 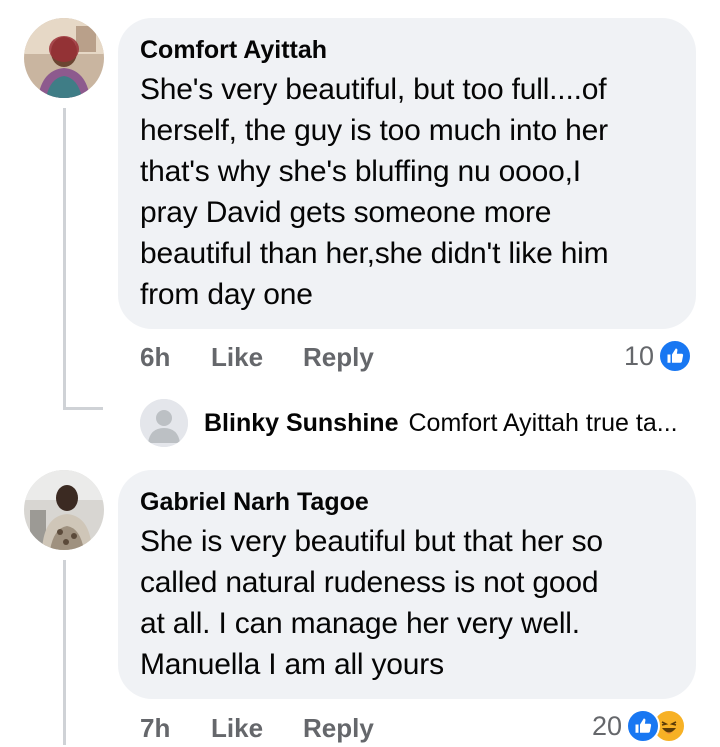 I want to click on reaction-count: 20, so click(x=607, y=725).